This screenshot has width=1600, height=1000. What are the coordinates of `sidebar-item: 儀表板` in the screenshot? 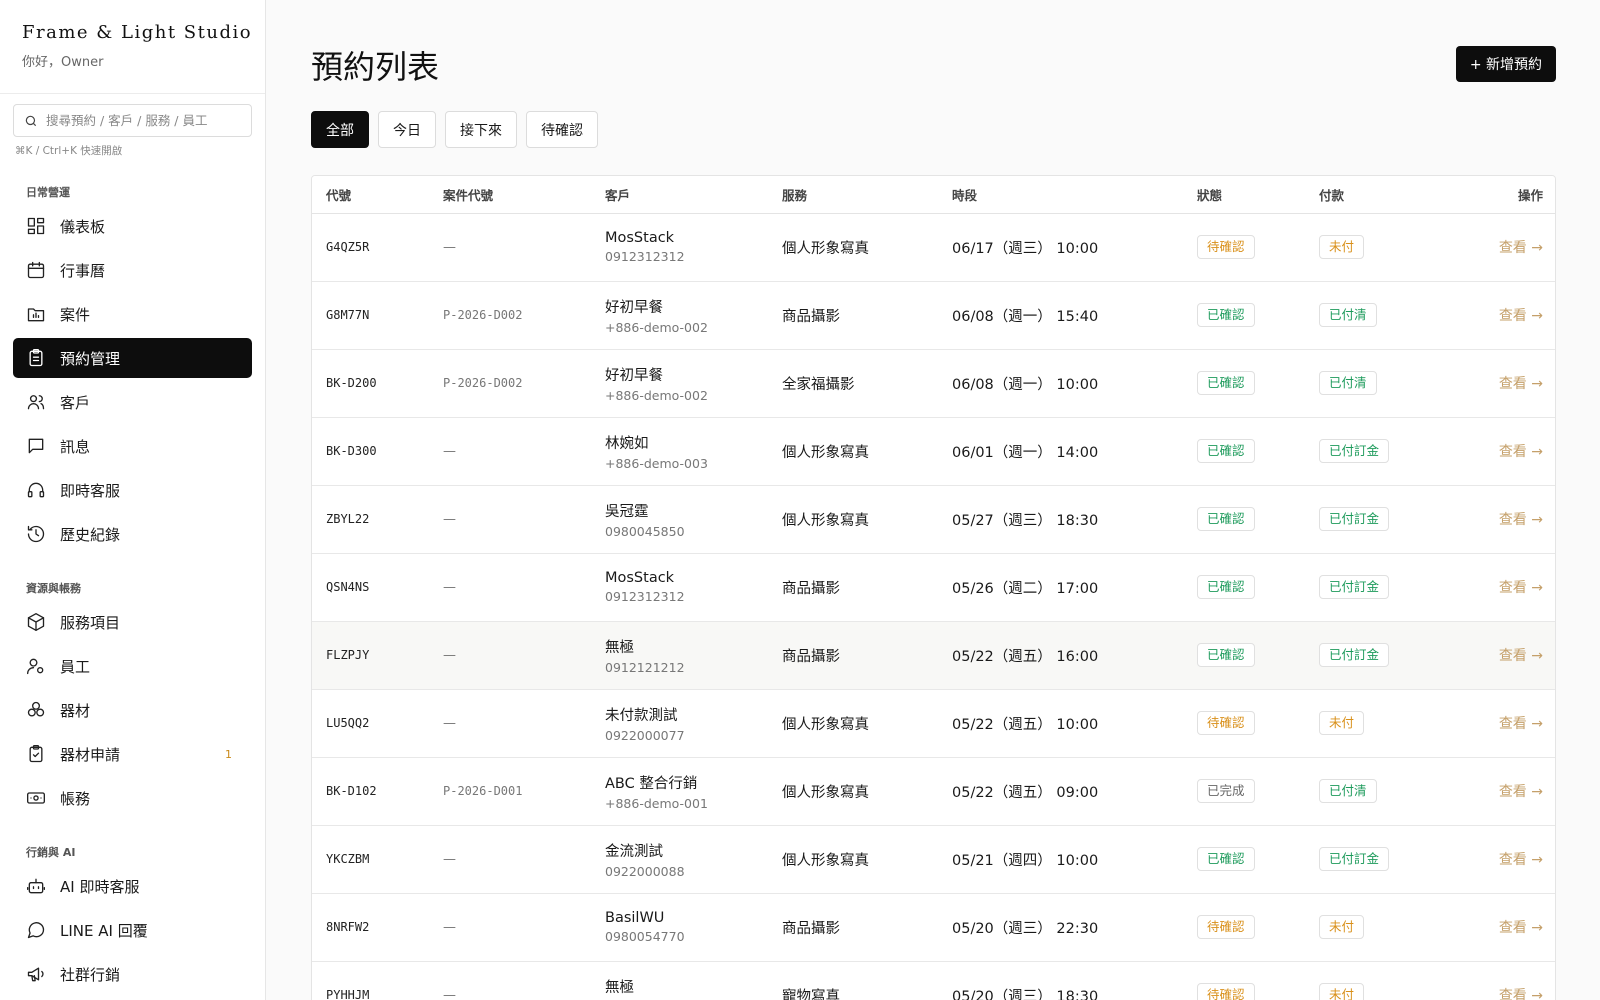 It's located at (132, 226).